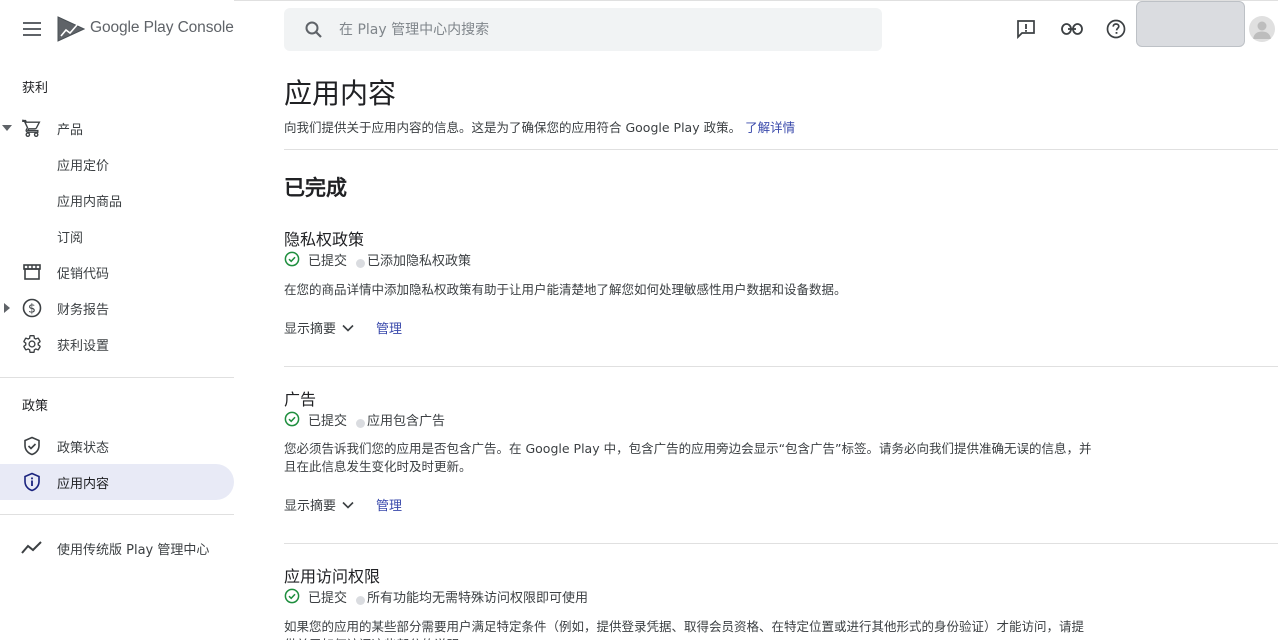 The image size is (1278, 640). What do you see at coordinates (117, 344) in the screenshot?
I see `sidebar-item-monetization-setup: 获利设置` at bounding box center [117, 344].